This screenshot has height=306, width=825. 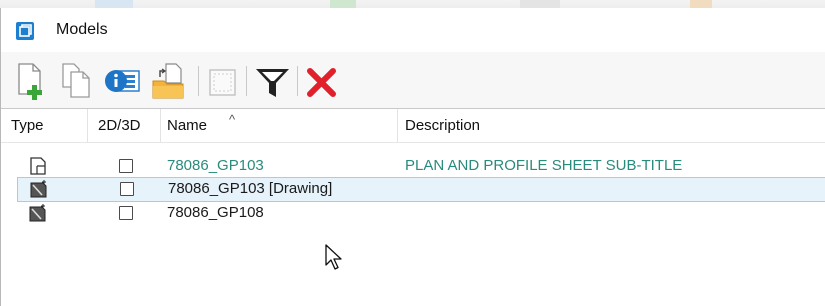 I want to click on model-name: 78086_GP103 [Drawing], so click(x=250, y=188).